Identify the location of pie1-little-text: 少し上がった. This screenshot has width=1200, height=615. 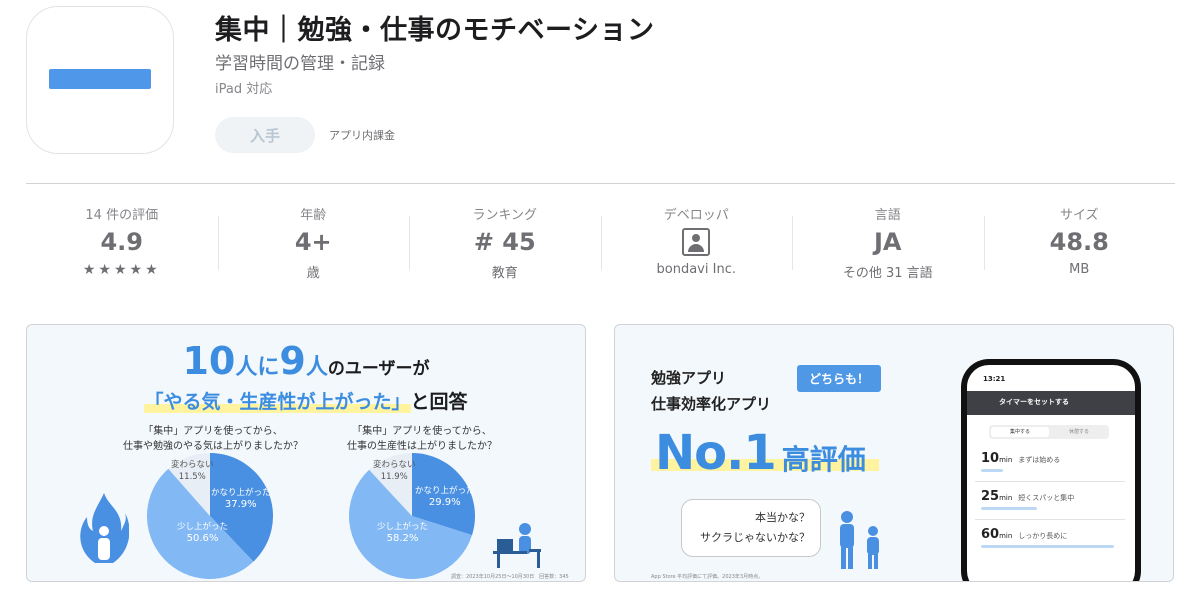
(203, 527).